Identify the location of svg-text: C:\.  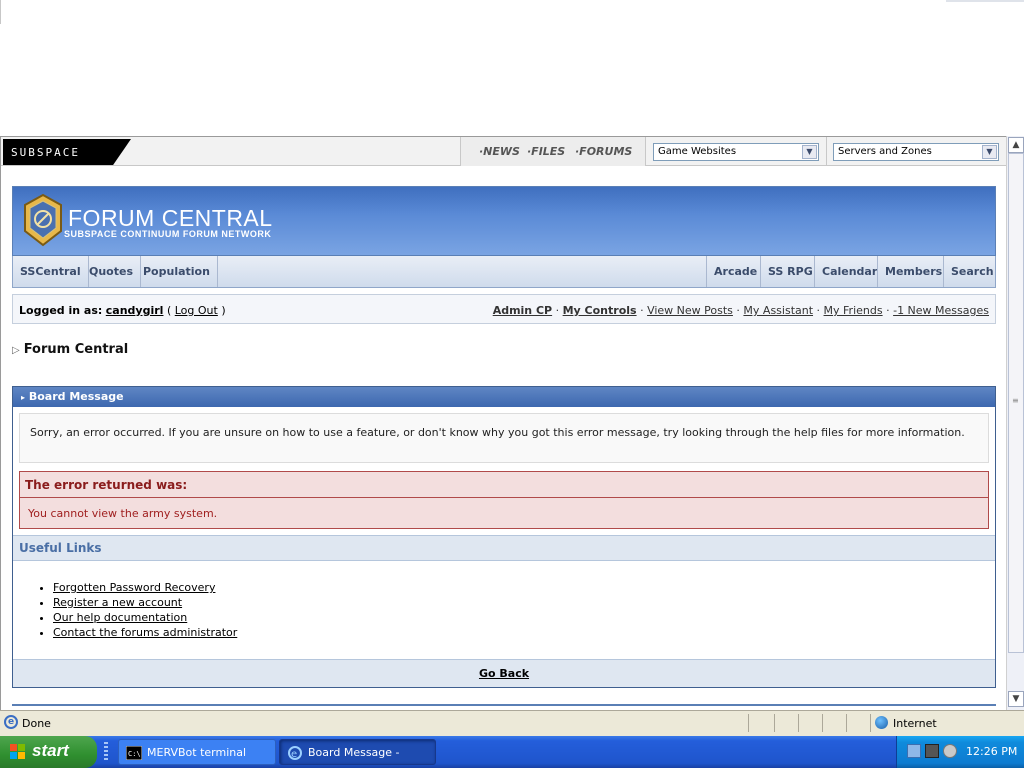
(134, 754).